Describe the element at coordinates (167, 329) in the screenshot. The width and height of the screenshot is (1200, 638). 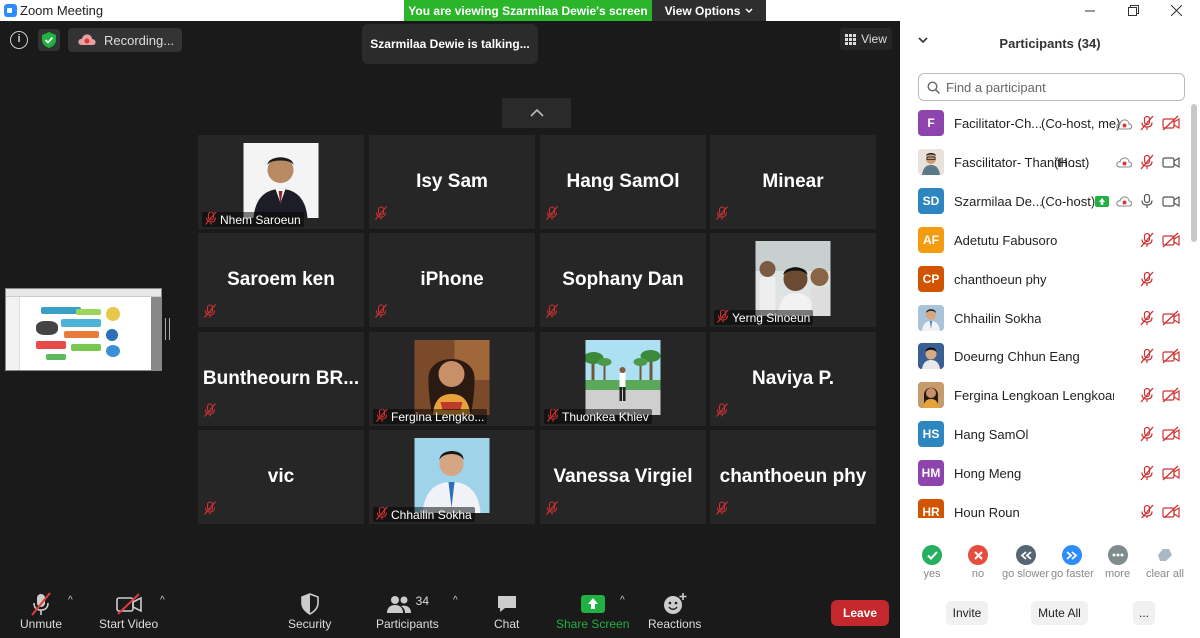
I see `thumbnail-resize-handle` at that location.